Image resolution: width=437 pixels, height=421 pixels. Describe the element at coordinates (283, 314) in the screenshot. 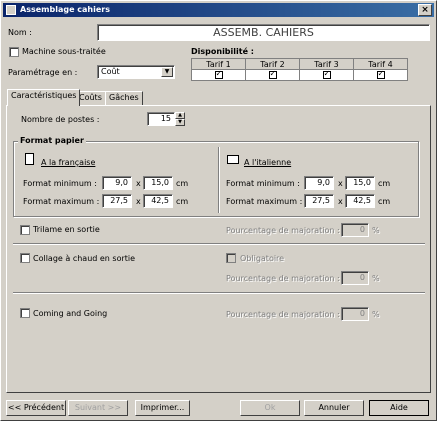

I see `coming-pourcentage-label: Pourcentage de majoration :` at that location.